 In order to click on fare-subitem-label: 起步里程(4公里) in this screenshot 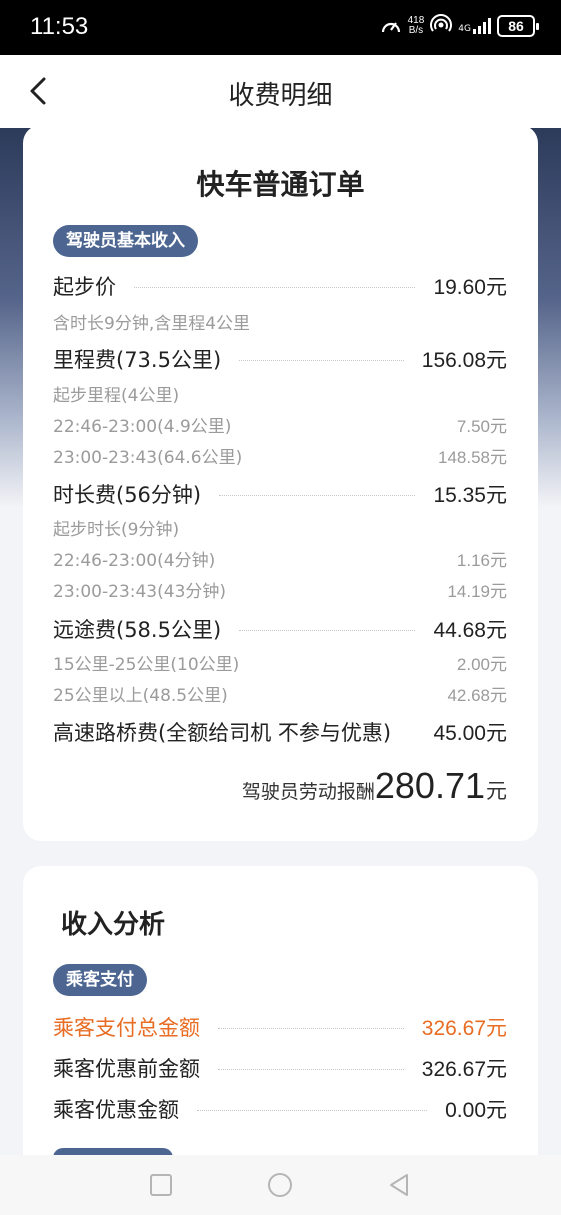, I will do `click(116, 396)`.